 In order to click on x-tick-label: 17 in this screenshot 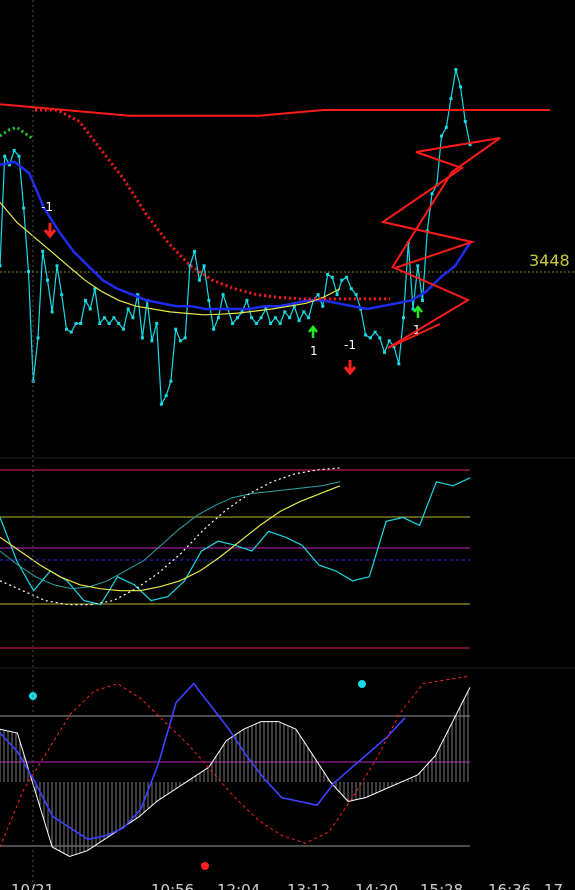, I will do `click(553, 885)`.